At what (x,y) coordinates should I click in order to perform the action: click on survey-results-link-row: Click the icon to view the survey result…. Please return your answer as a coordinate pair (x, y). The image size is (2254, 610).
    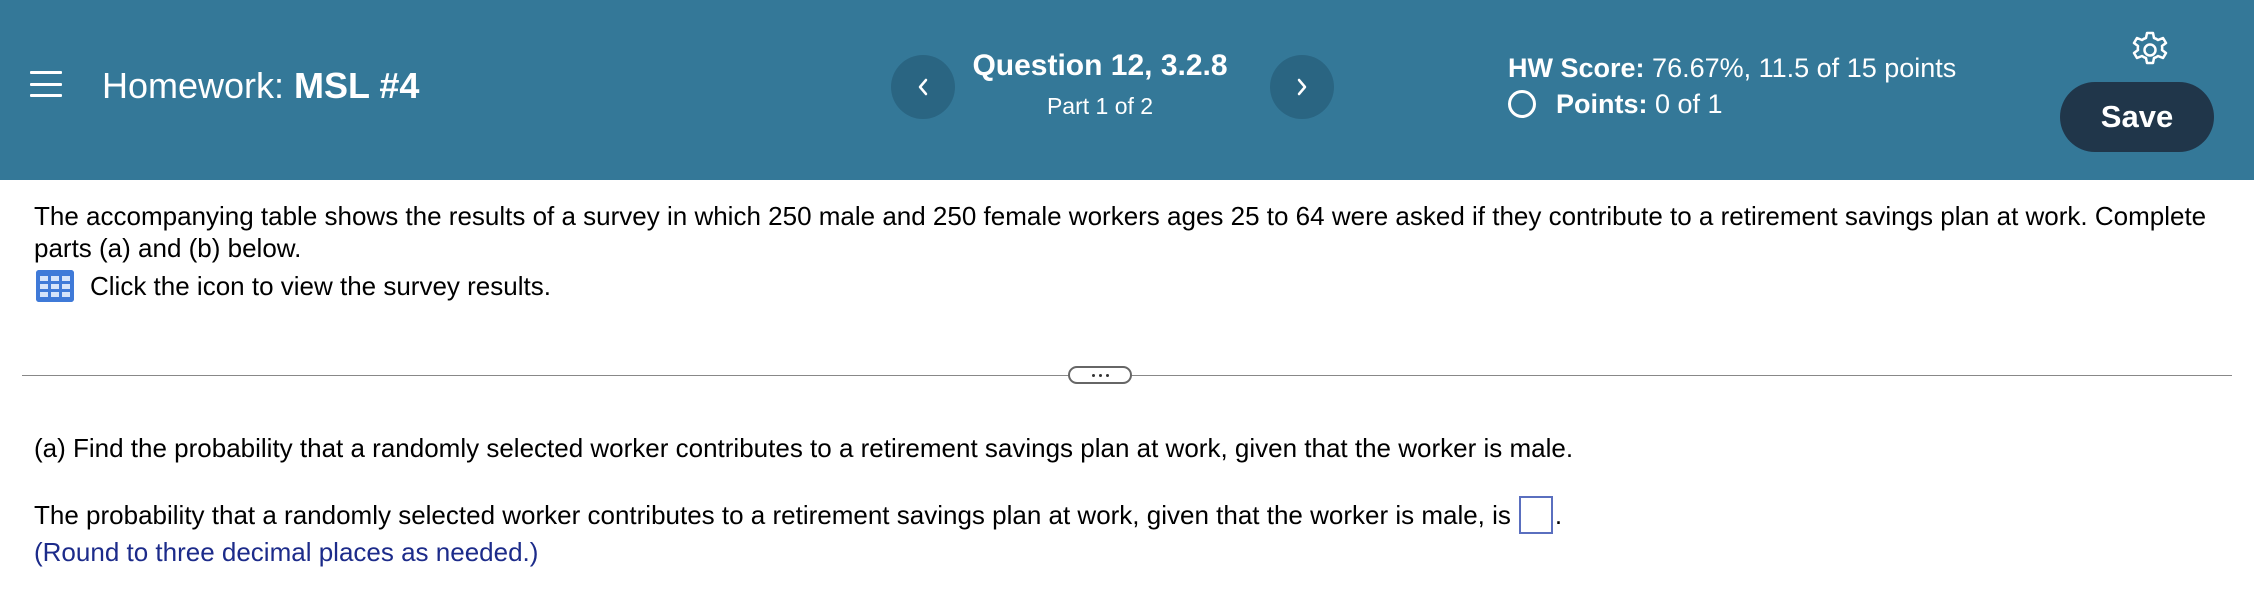
    Looking at the image, I should click on (1134, 286).